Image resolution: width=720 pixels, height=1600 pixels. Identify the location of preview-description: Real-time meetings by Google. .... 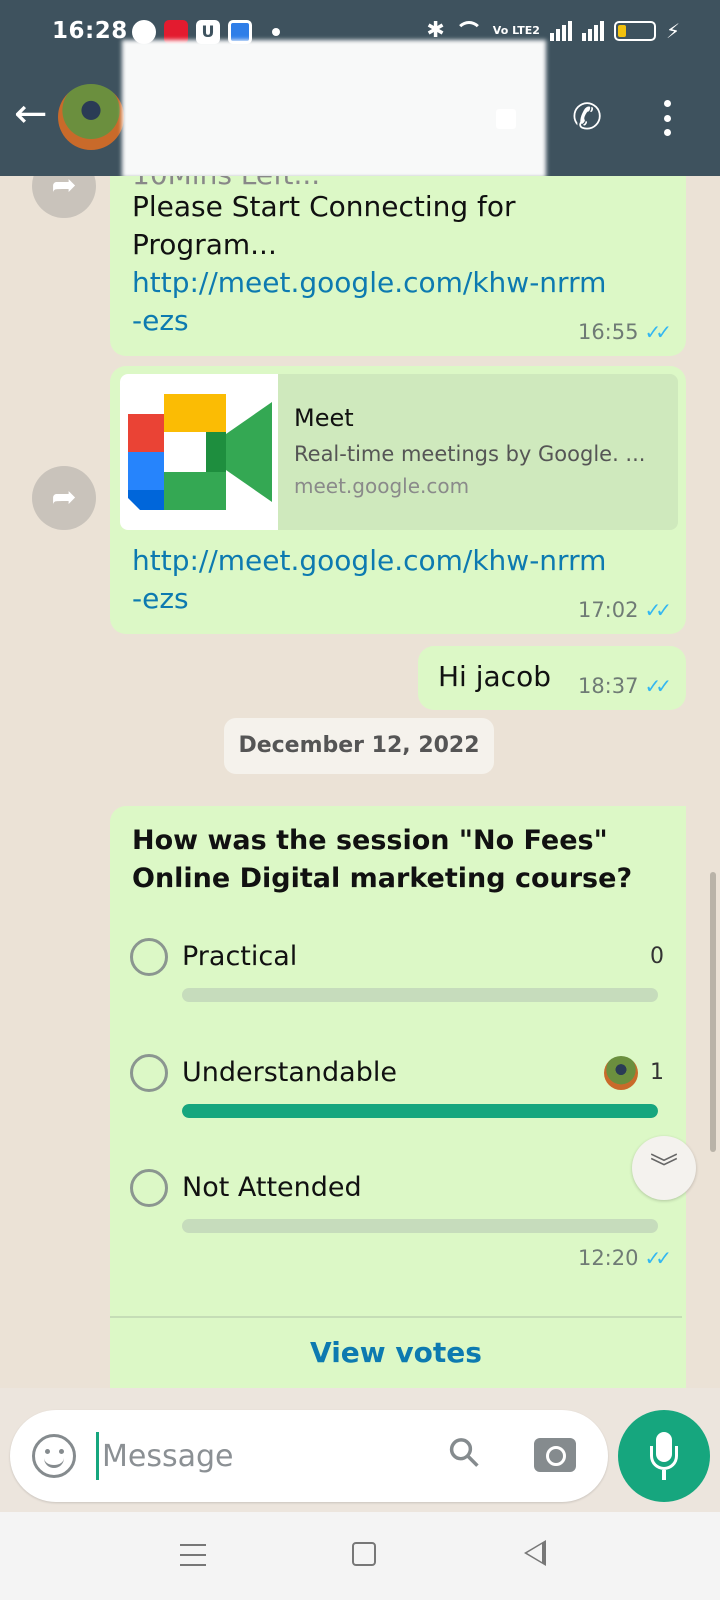
(470, 454).